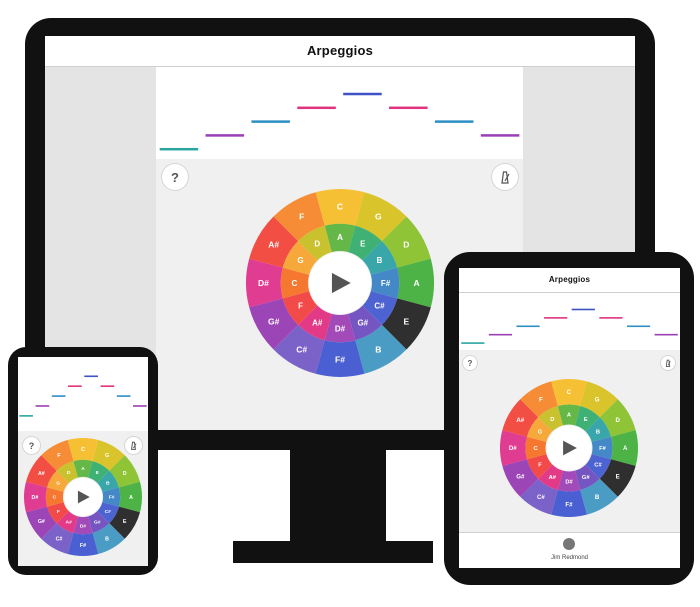  I want to click on metronome-button, so click(505, 177).